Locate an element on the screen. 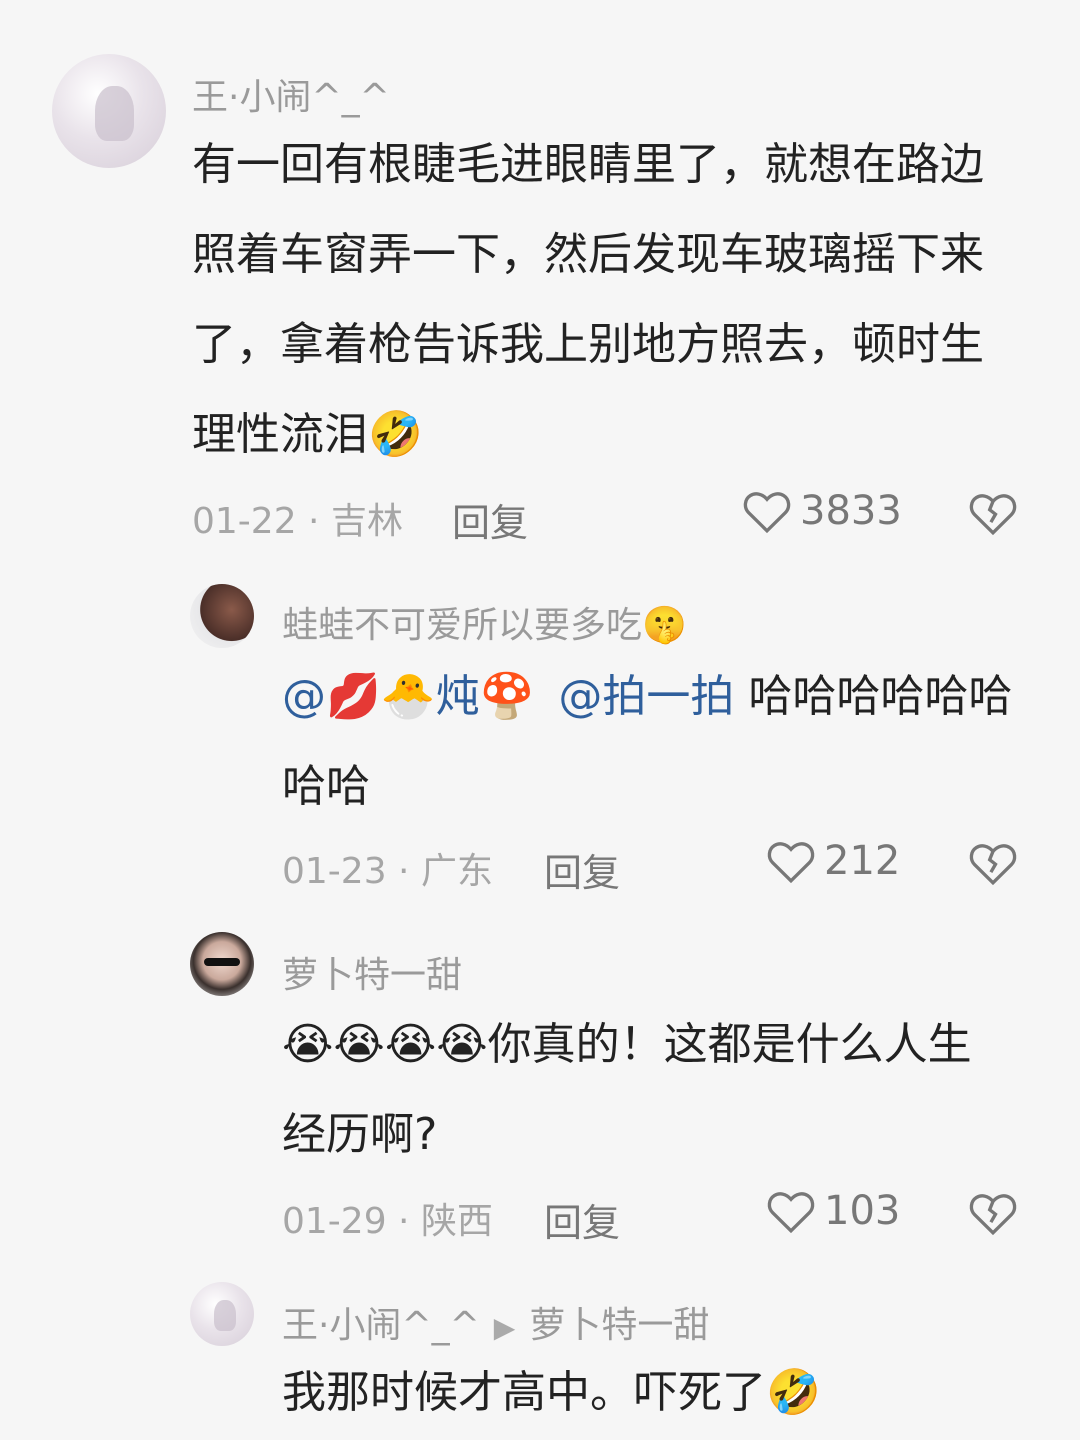 This screenshot has height=1440, width=1080. like-count: 103 is located at coordinates (862, 1211).